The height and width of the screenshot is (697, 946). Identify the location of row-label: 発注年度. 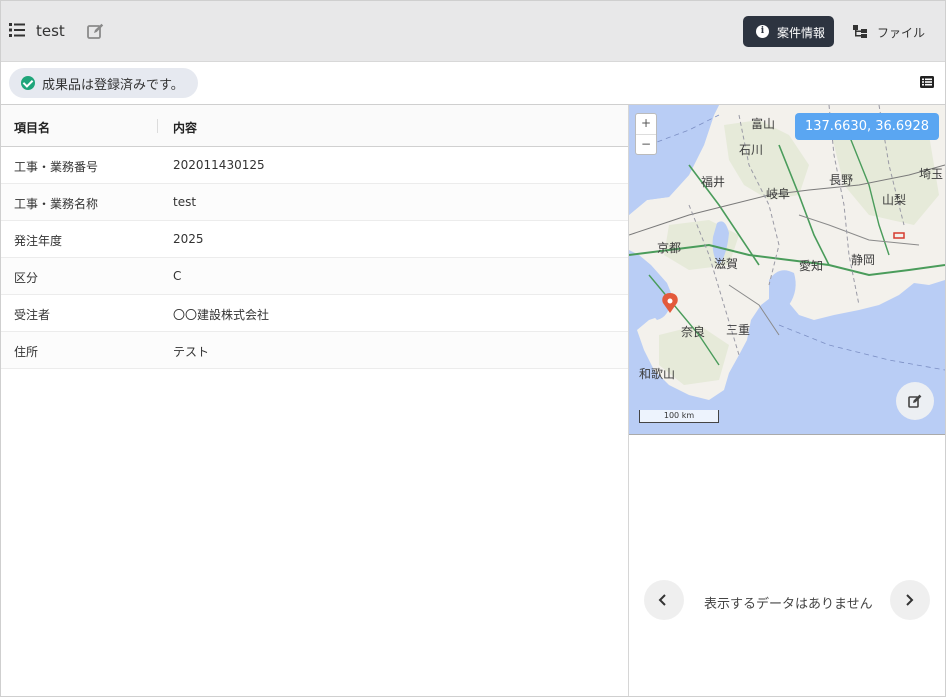
(38, 241).